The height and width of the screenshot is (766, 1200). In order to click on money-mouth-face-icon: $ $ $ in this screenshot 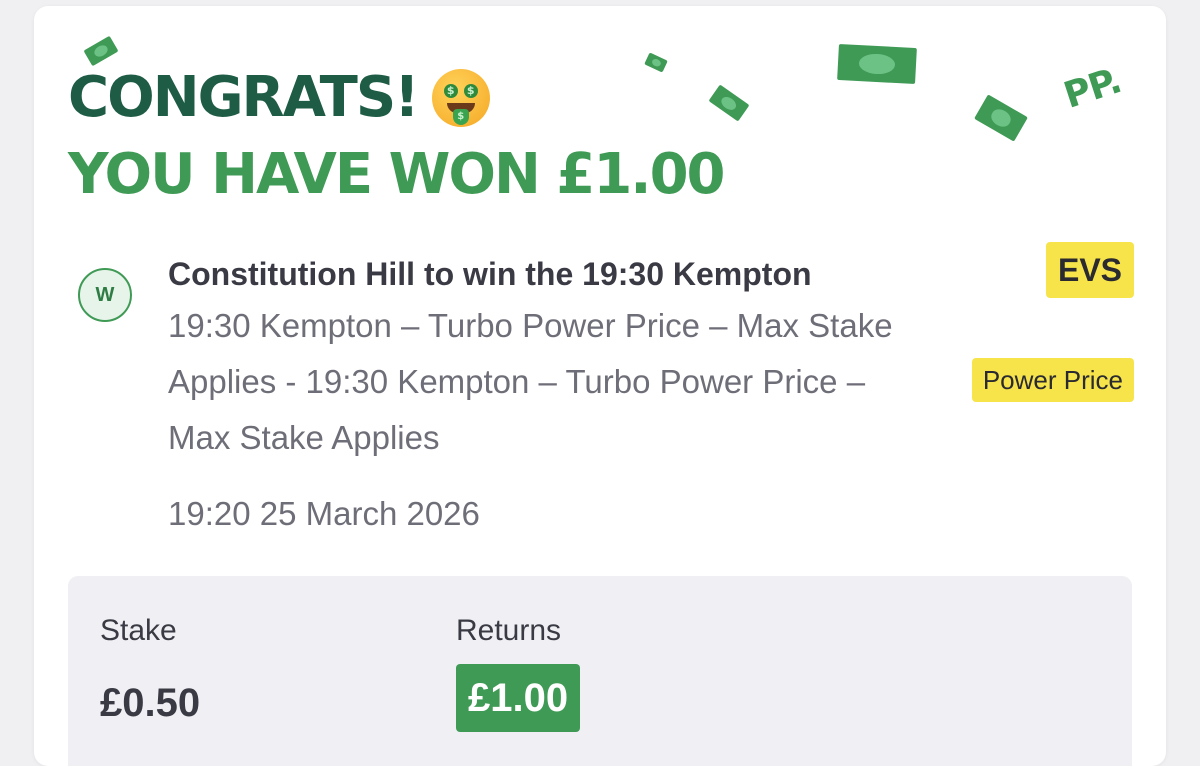, I will do `click(460, 98)`.